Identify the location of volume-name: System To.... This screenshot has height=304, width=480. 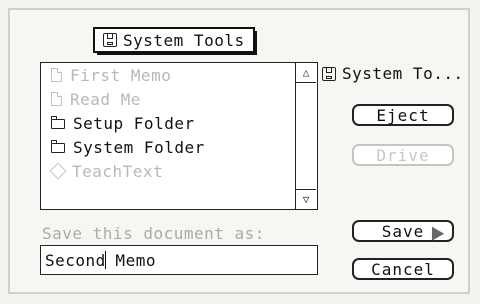
(393, 73).